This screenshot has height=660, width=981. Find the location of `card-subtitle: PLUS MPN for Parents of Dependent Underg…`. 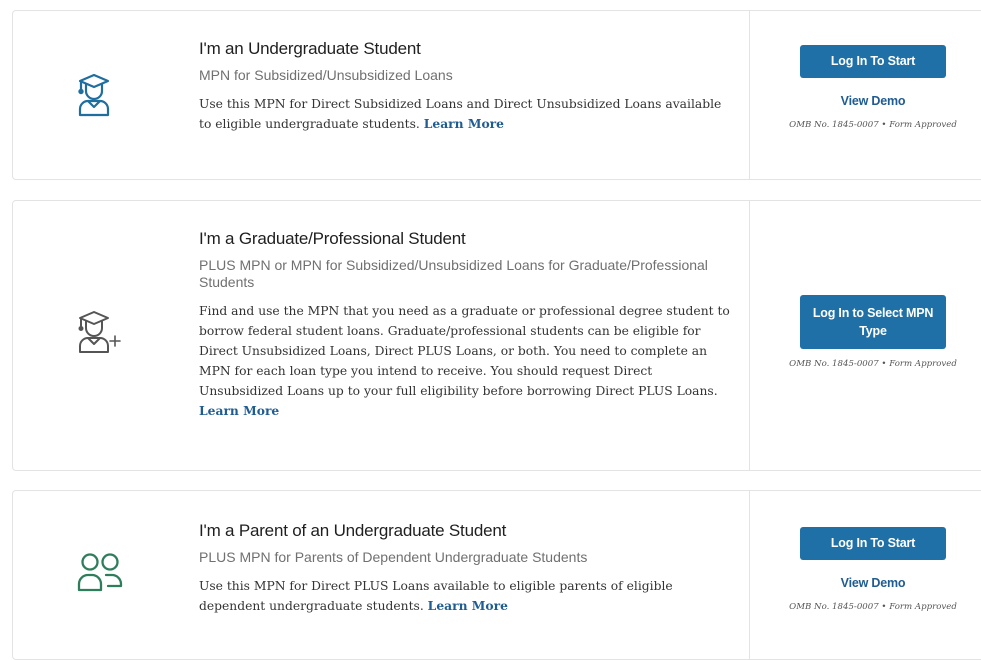

card-subtitle: PLUS MPN for Parents of Dependent Underg… is located at coordinates (393, 557).